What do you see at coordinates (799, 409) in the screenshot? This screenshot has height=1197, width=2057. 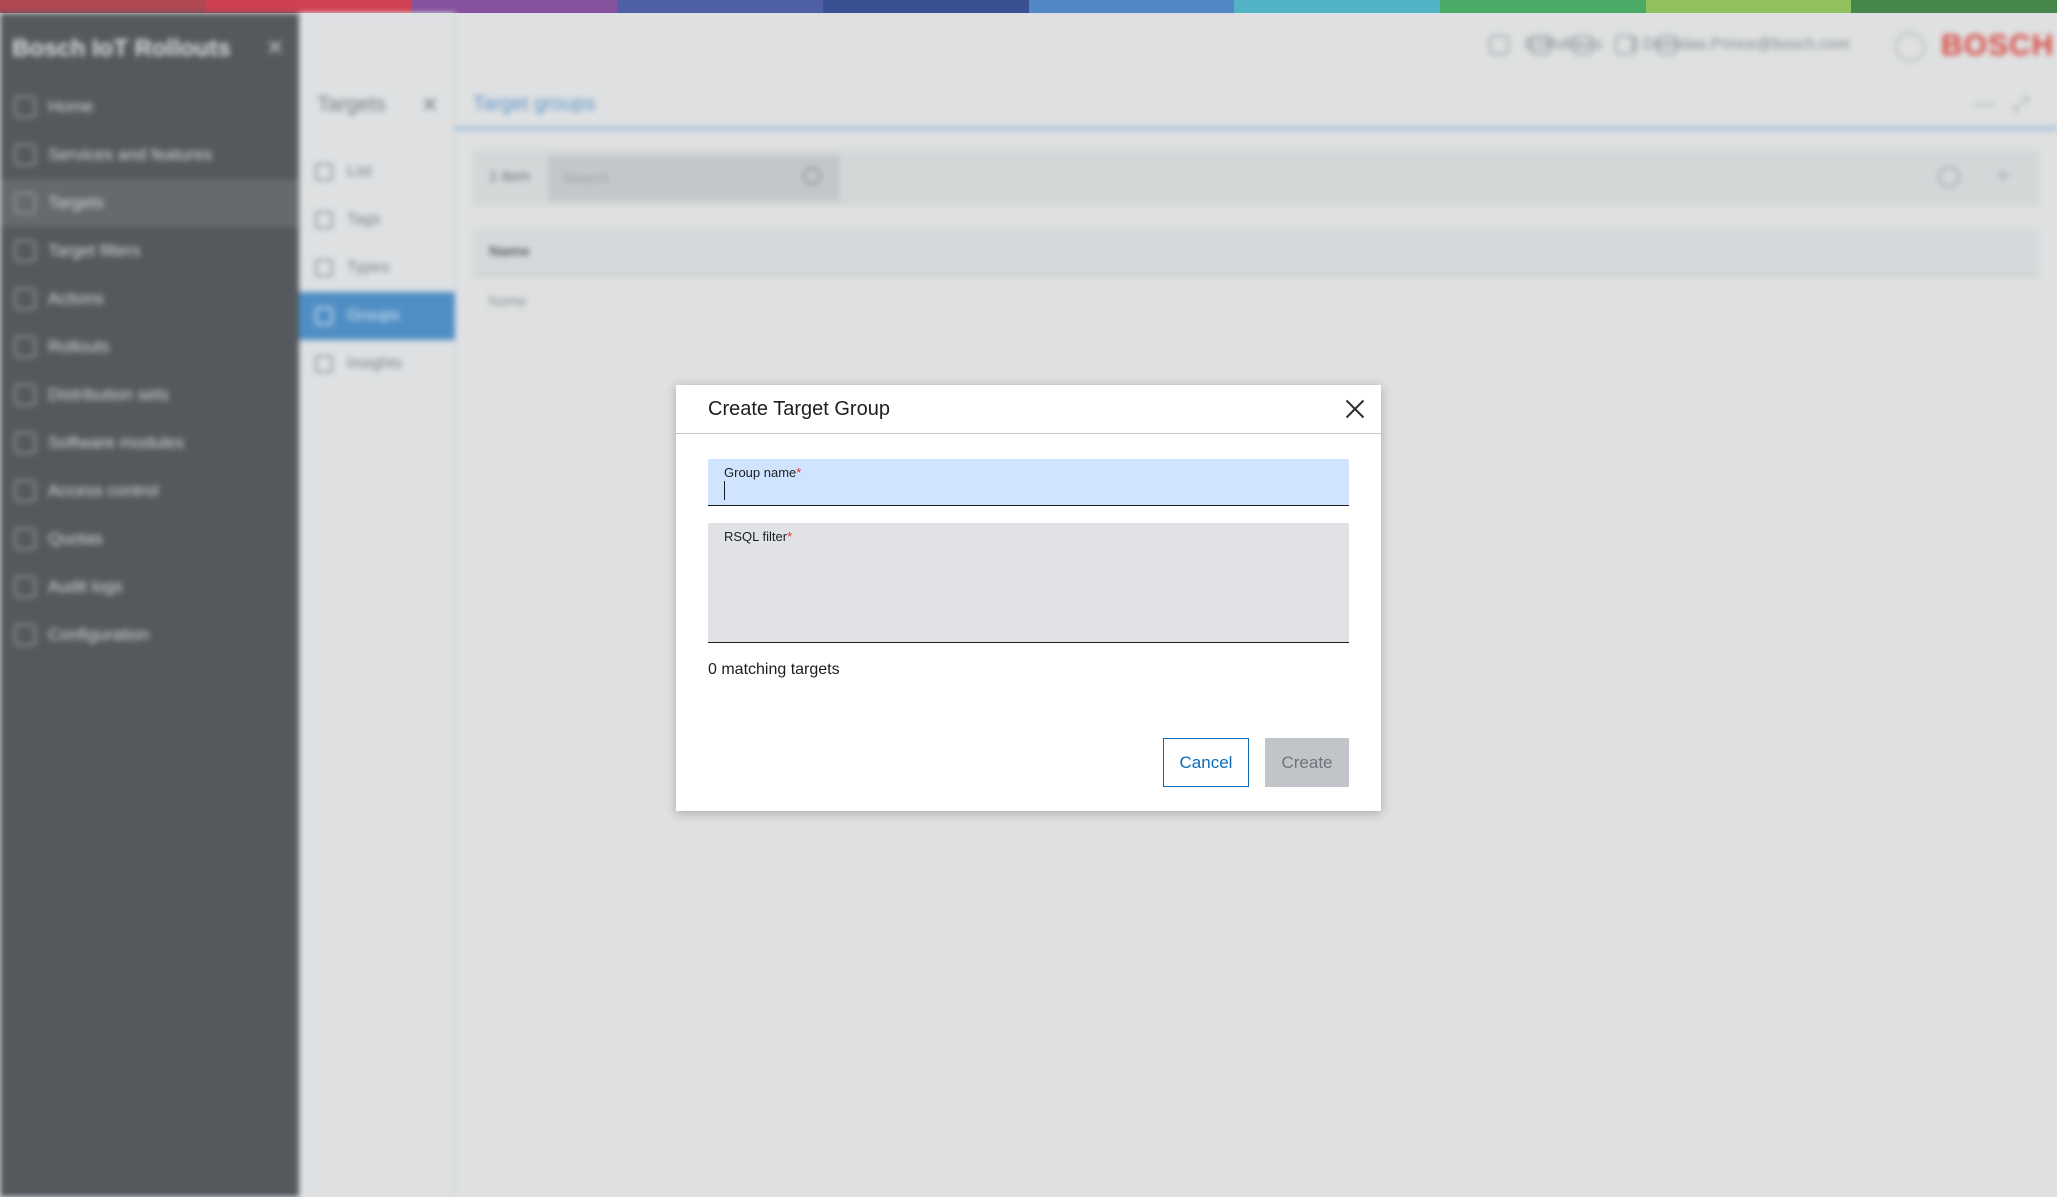 I see `dialog-title: Create Target Group` at bounding box center [799, 409].